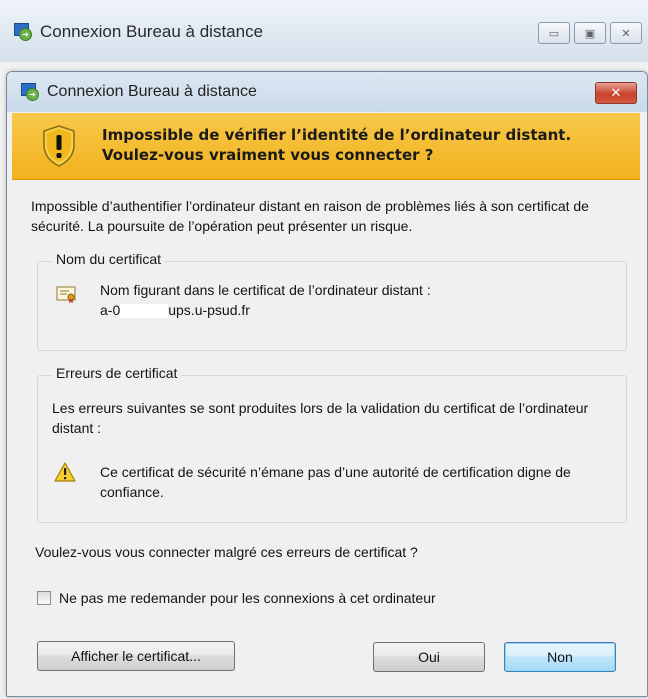 The width and height of the screenshot is (648, 699). What do you see at coordinates (324, 31) in the screenshot?
I see `outer-window-titlebar: ➜ Connexion Bureau à distance ▭ ▣ ✕` at bounding box center [324, 31].